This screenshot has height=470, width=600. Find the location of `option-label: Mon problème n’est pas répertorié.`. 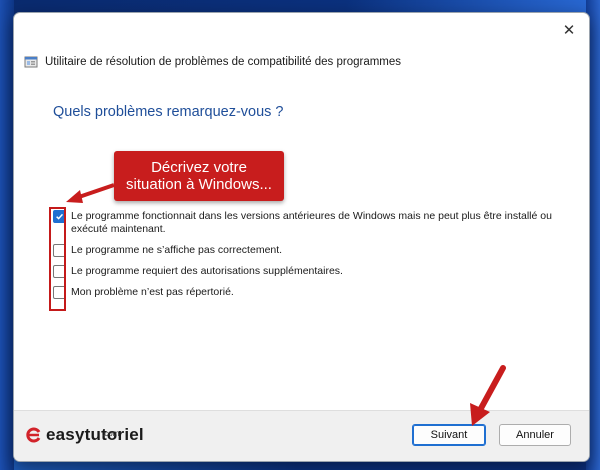

option-label: Mon problème n’est pas répertorié. is located at coordinates (152, 292).